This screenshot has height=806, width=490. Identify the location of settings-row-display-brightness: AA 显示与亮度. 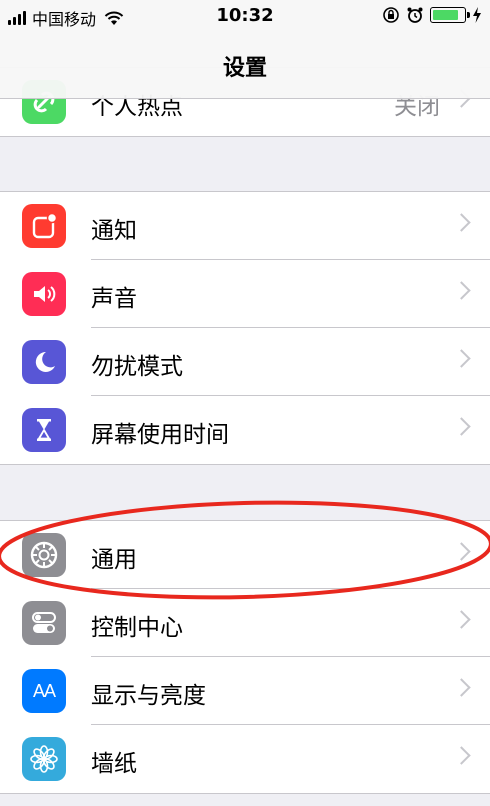
(245, 691).